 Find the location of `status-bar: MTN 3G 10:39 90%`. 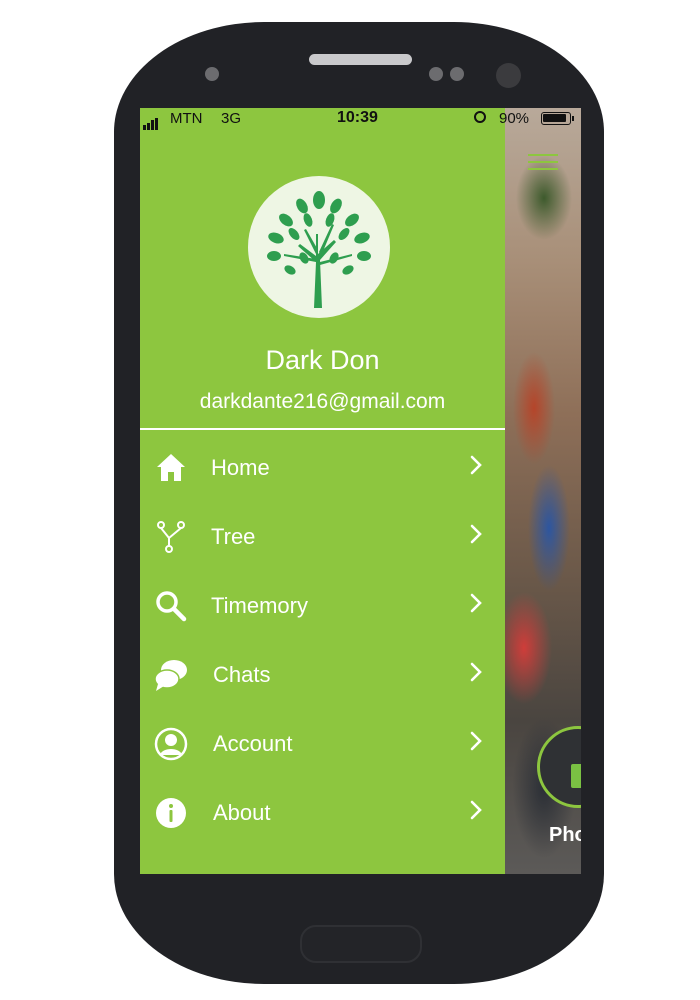

status-bar: MTN 3G 10:39 90% is located at coordinates (360, 119).